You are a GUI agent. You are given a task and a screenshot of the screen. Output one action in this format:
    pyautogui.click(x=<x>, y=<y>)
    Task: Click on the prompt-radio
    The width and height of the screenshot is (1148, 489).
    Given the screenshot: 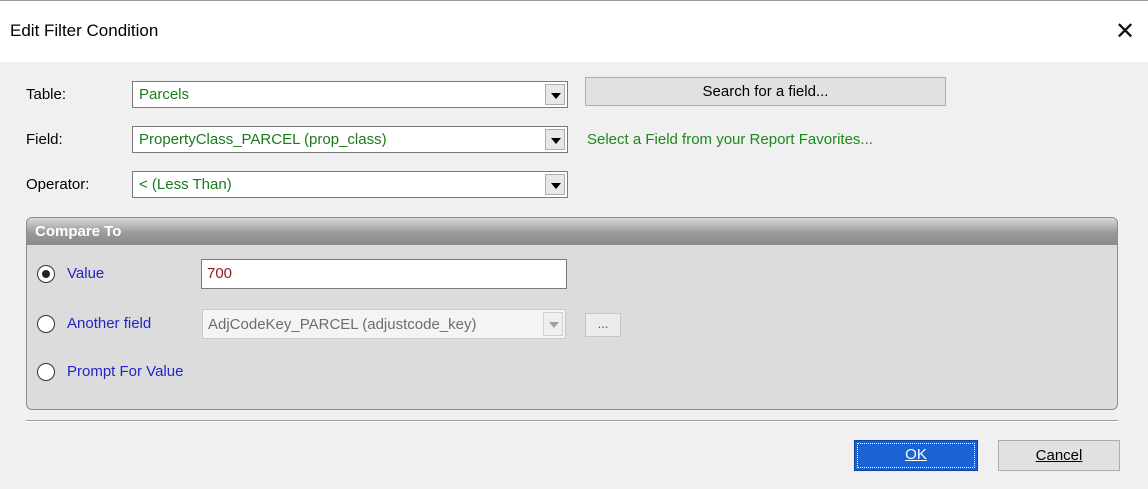 What is the action you would take?
    pyautogui.click(x=46, y=372)
    